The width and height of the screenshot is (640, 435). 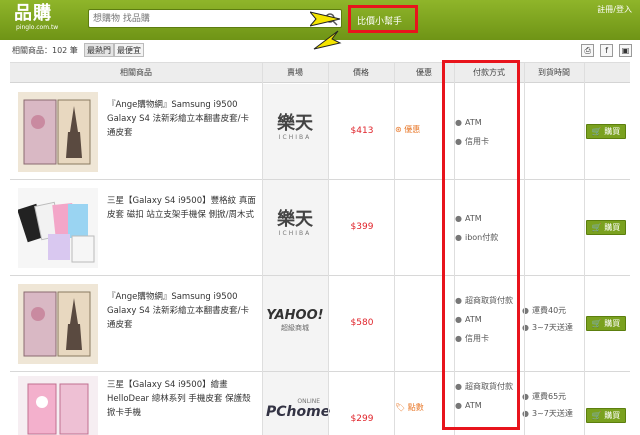 I want to click on header-bar: 品購 pinglo.com.tw 比價小幫手 註冊/登入, so click(x=320, y=25).